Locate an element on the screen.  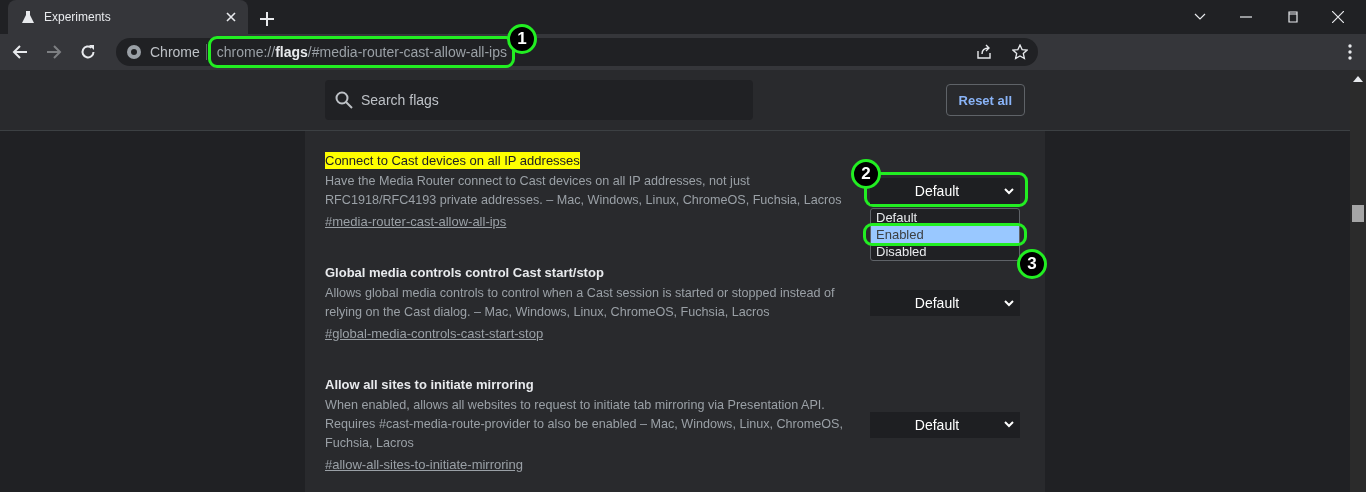
flag-description: Have the Media Router connect to Cast devices on all IP addresses, not just RFC1918/RFC4193 private addresses. – Mac, Windows, Linux, ChromeOS, Fuchsia, Lacros is located at coordinates (584, 191).